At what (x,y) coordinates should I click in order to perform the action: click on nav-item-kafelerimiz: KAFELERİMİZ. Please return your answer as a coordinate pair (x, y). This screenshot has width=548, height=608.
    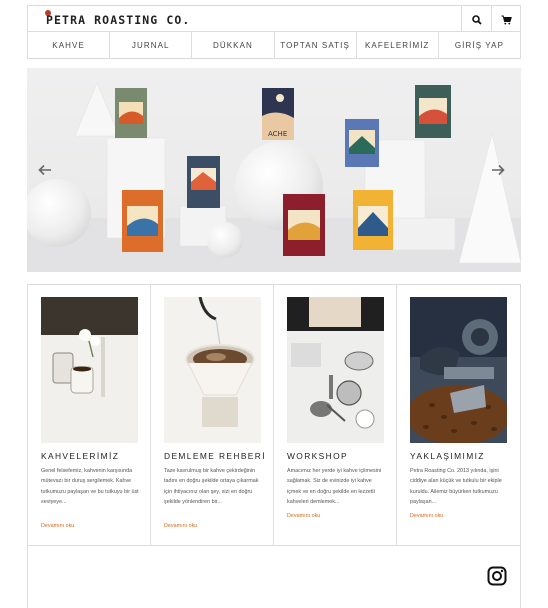
    Looking at the image, I should click on (398, 45).